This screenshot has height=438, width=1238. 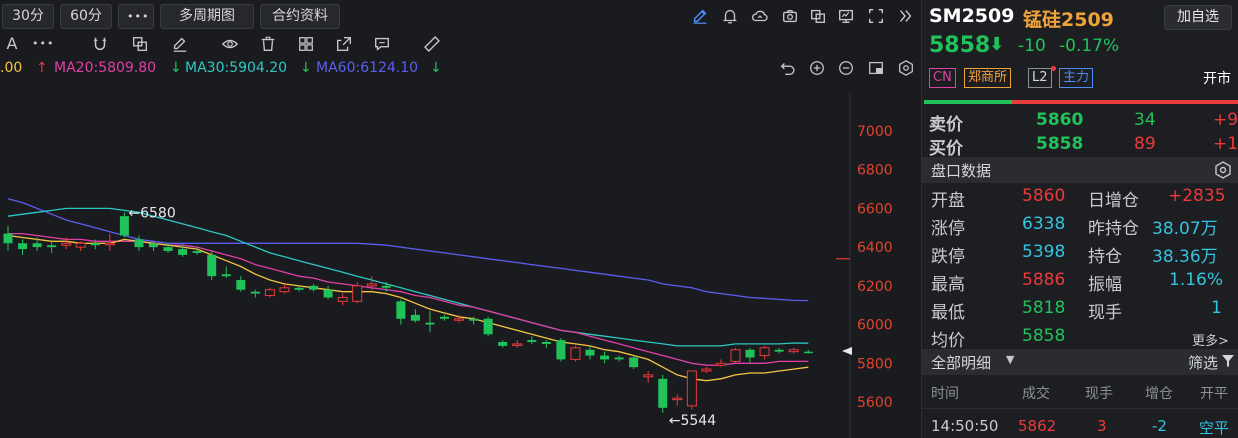 What do you see at coordinates (306, 44) in the screenshot?
I see `layers-icon` at bounding box center [306, 44].